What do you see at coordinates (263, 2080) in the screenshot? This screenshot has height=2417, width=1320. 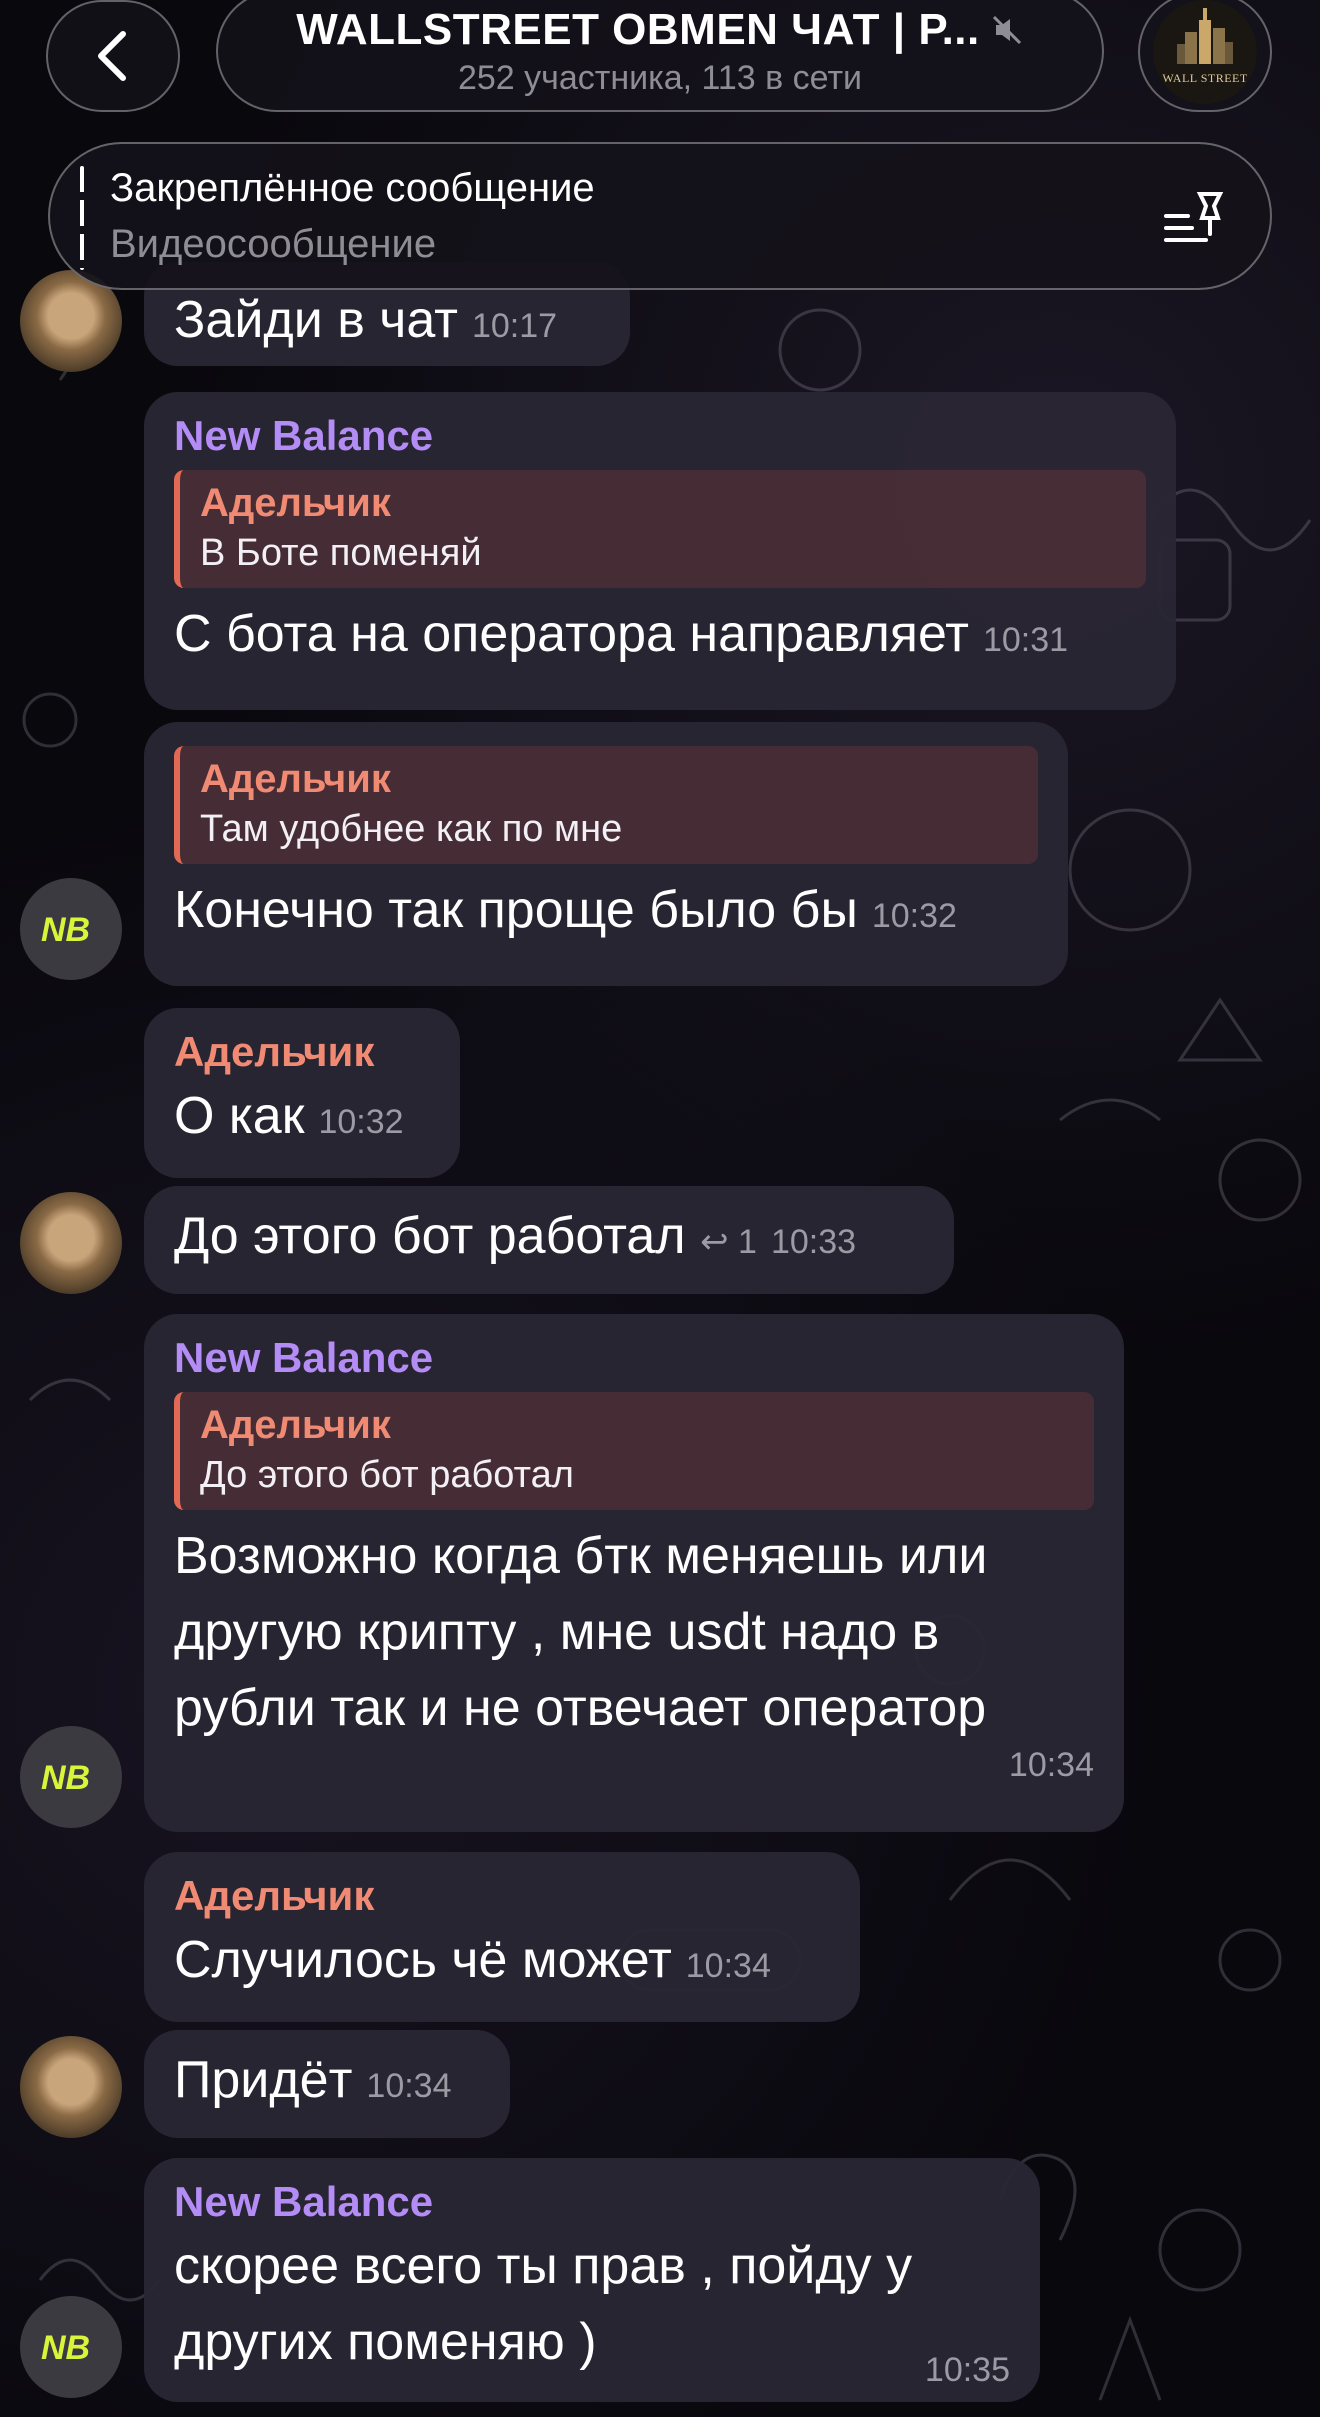 I see `message-text: Придёт` at bounding box center [263, 2080].